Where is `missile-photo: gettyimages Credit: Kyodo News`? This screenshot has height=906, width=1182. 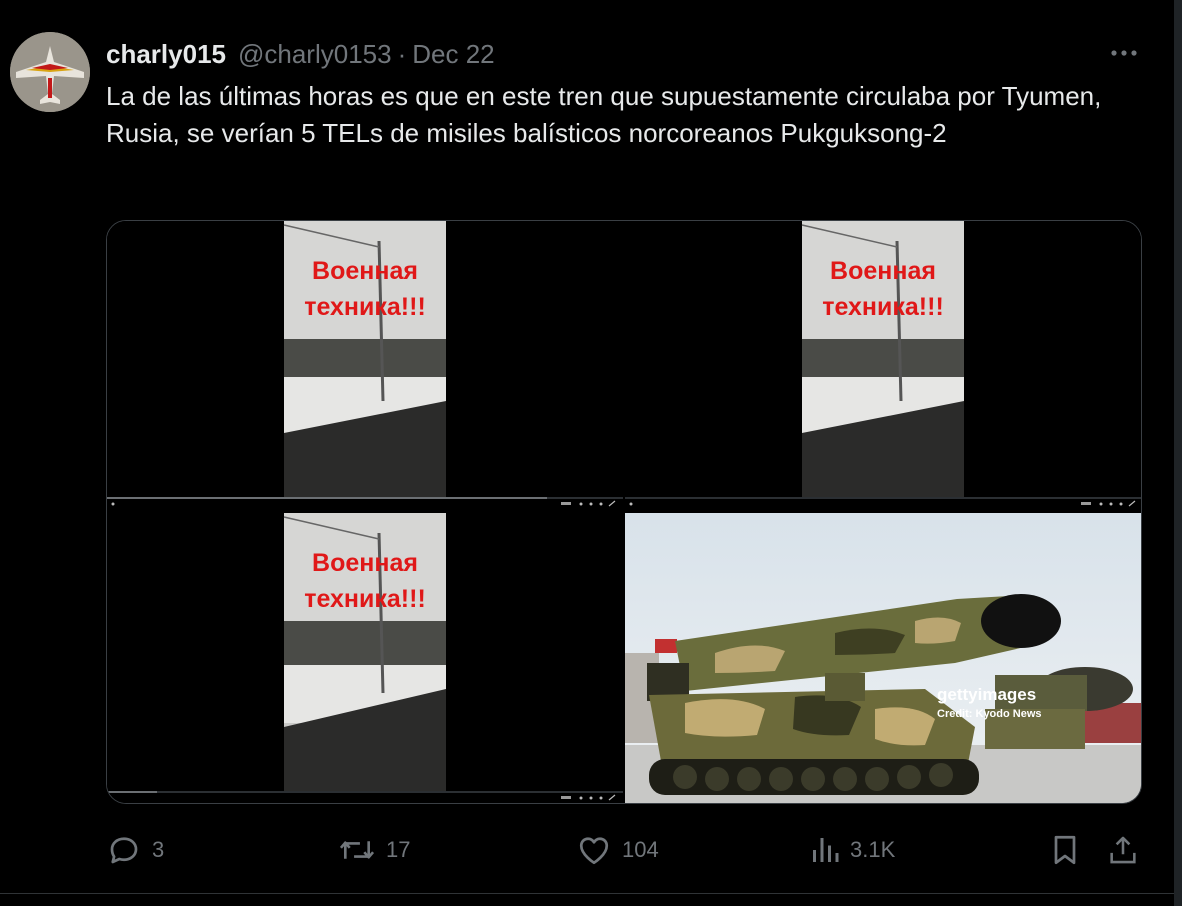 missile-photo: gettyimages Credit: Kyodo News is located at coordinates (883, 658).